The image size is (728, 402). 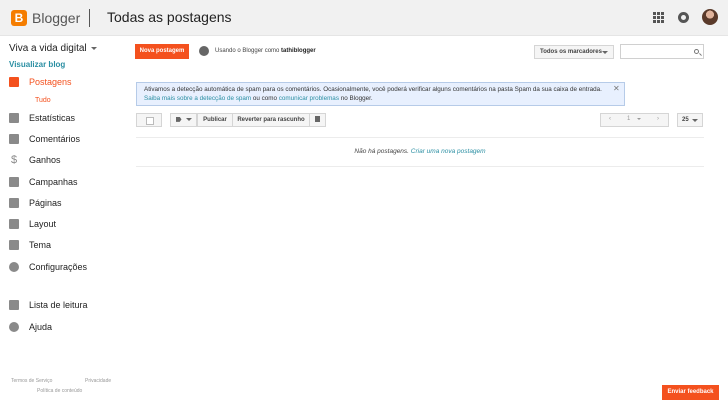 I want to click on content-policy-link: Política de conteúdo, so click(x=59, y=391).